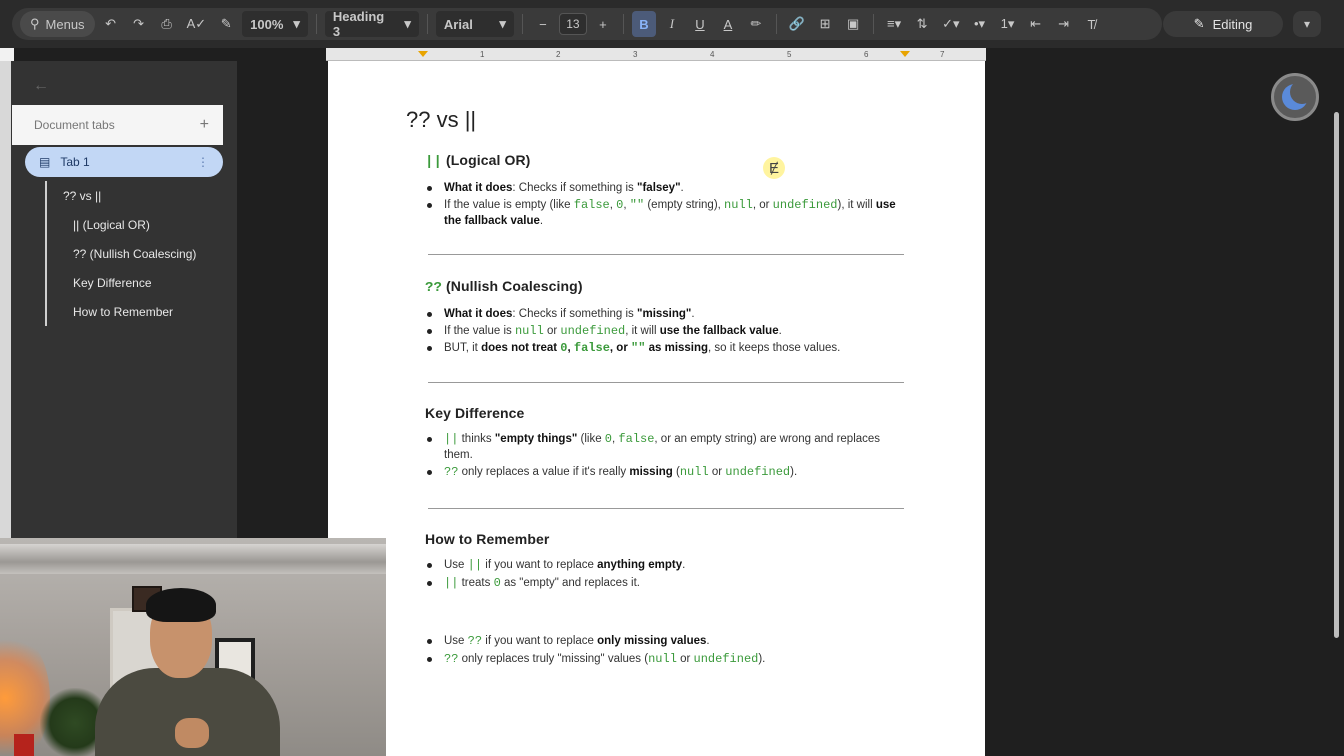 This screenshot has height=756, width=1344. What do you see at coordinates (226, 24) in the screenshot?
I see `paint-format-icon: ✎` at bounding box center [226, 24].